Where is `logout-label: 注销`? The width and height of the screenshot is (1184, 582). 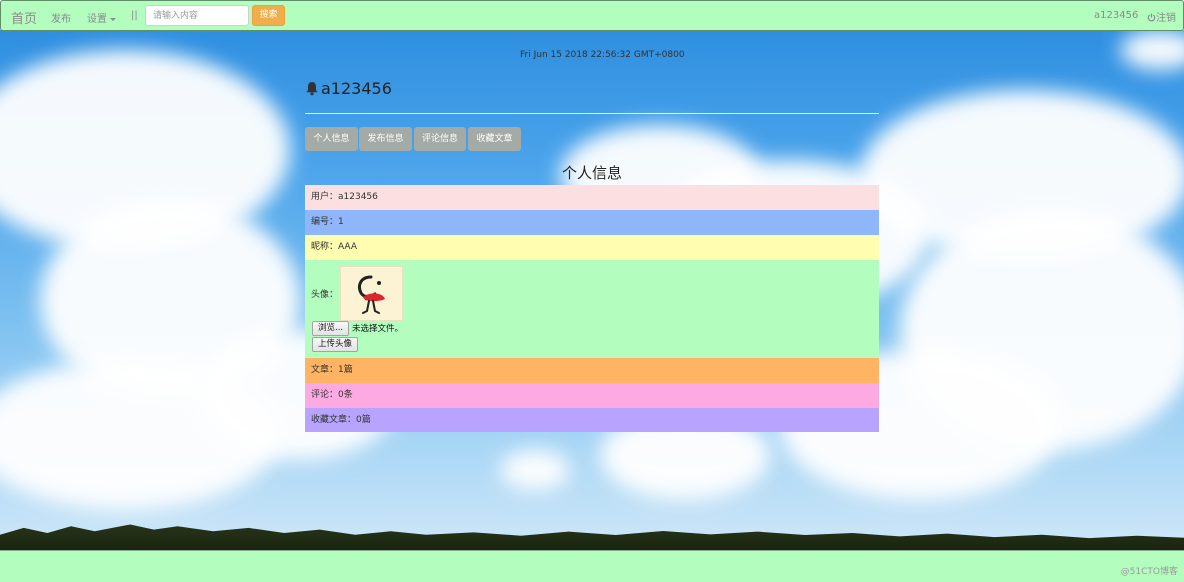 logout-label: 注销 is located at coordinates (1166, 18).